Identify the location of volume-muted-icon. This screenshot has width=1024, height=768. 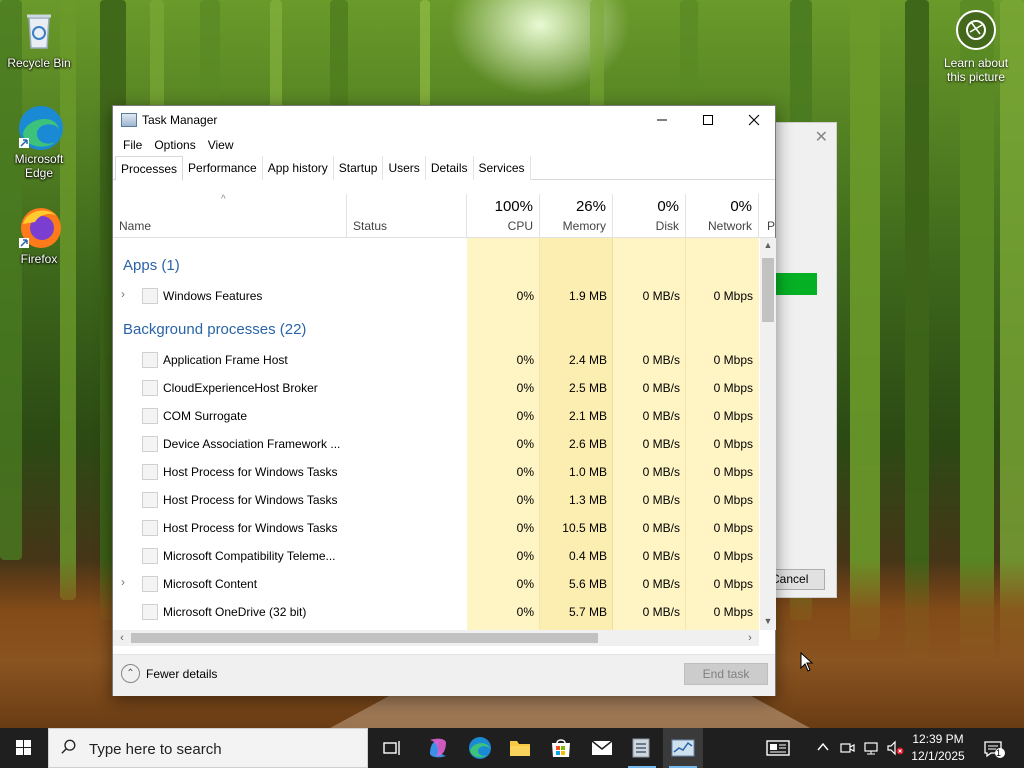
(895, 748).